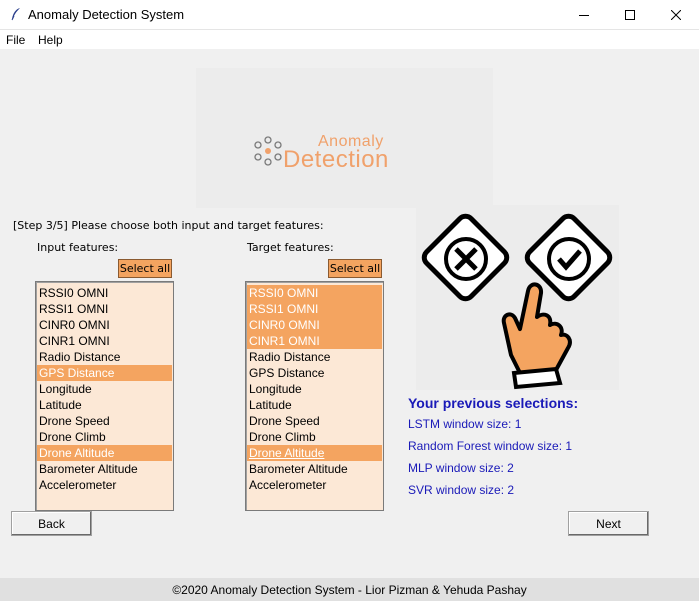 The height and width of the screenshot is (601, 699). Describe the element at coordinates (104, 485) in the screenshot. I see `input-list-item: Accelerometer` at that location.